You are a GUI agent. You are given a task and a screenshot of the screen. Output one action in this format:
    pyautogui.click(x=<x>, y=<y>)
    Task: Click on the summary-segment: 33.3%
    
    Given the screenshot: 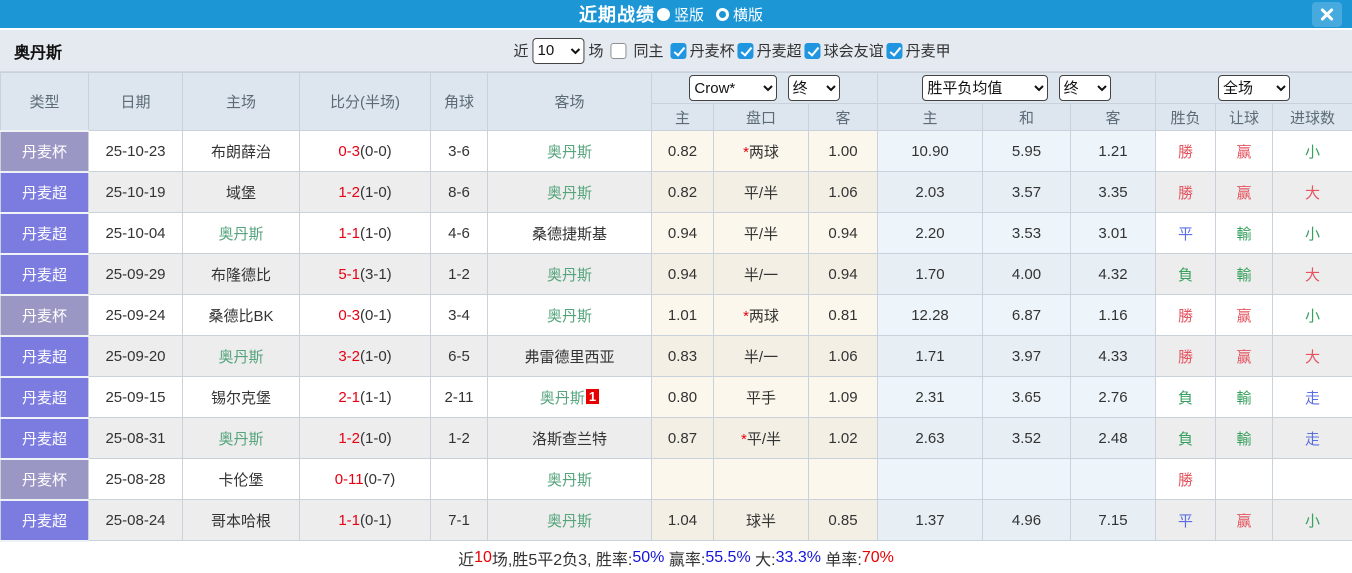 What is the action you would take?
    pyautogui.click(x=798, y=557)
    